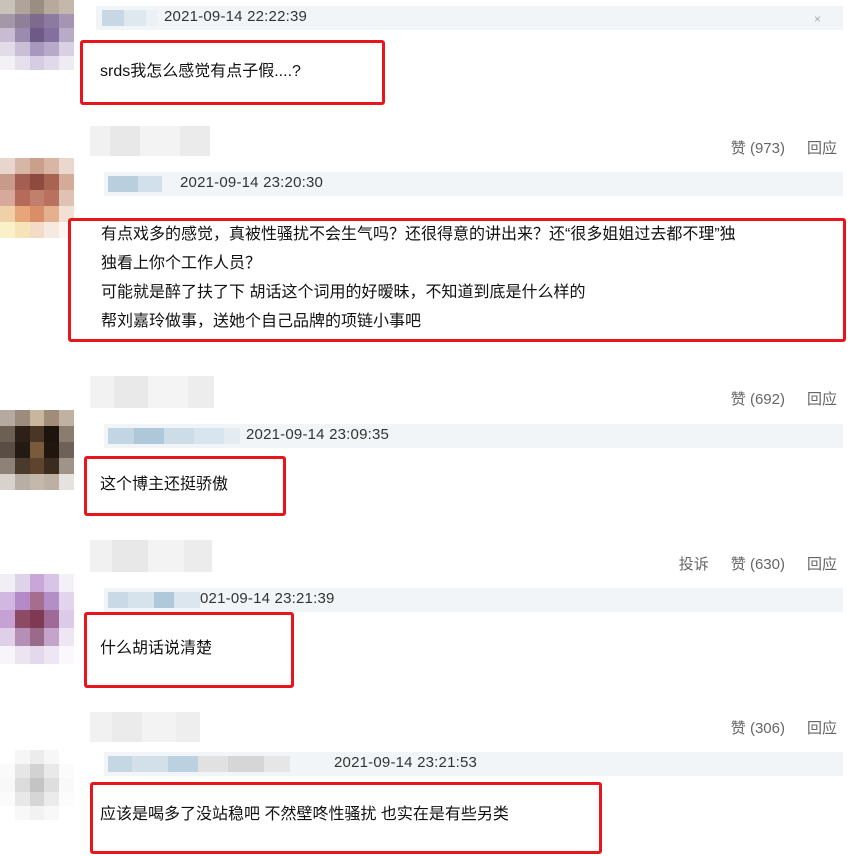 Image resolution: width=865 pixels, height=856 pixels. What do you see at coordinates (817, 19) in the screenshot?
I see `close-icon: ×` at bounding box center [817, 19].